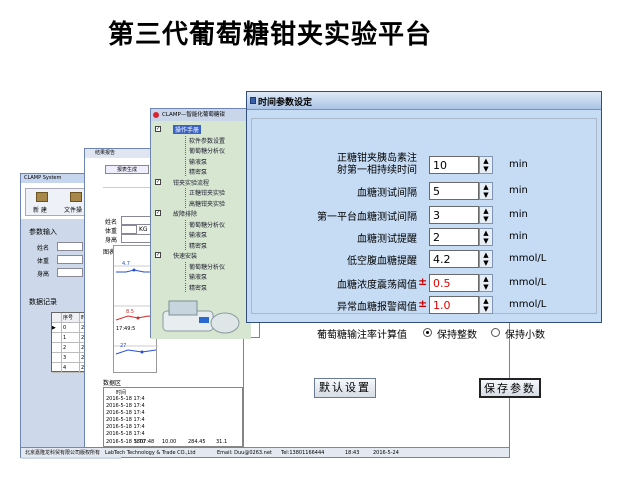 This screenshot has width=624, height=484. What do you see at coordinates (43, 274) in the screenshot?
I see `param-label: 身高` at bounding box center [43, 274].